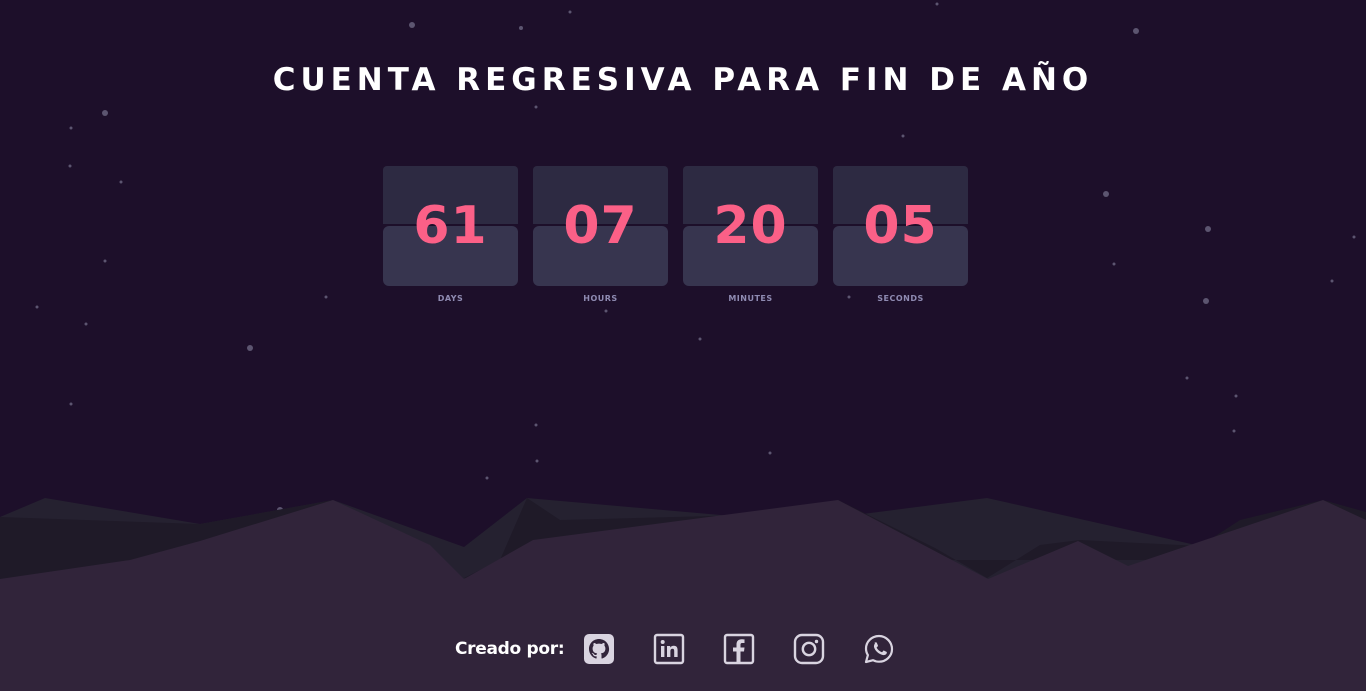  I want to click on countdown-seconds: 05 SECONDS, so click(900, 234).